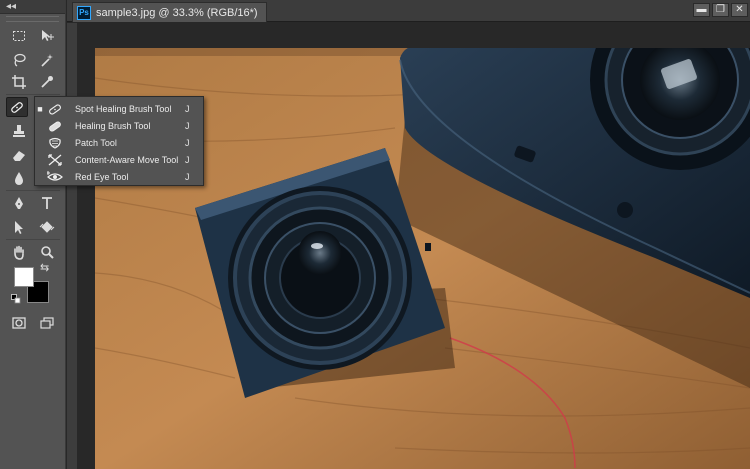 The width and height of the screenshot is (750, 469). I want to click on document-tab: Ps sample3.jpg @ 33.3% (RGB/16*), so click(169, 12).